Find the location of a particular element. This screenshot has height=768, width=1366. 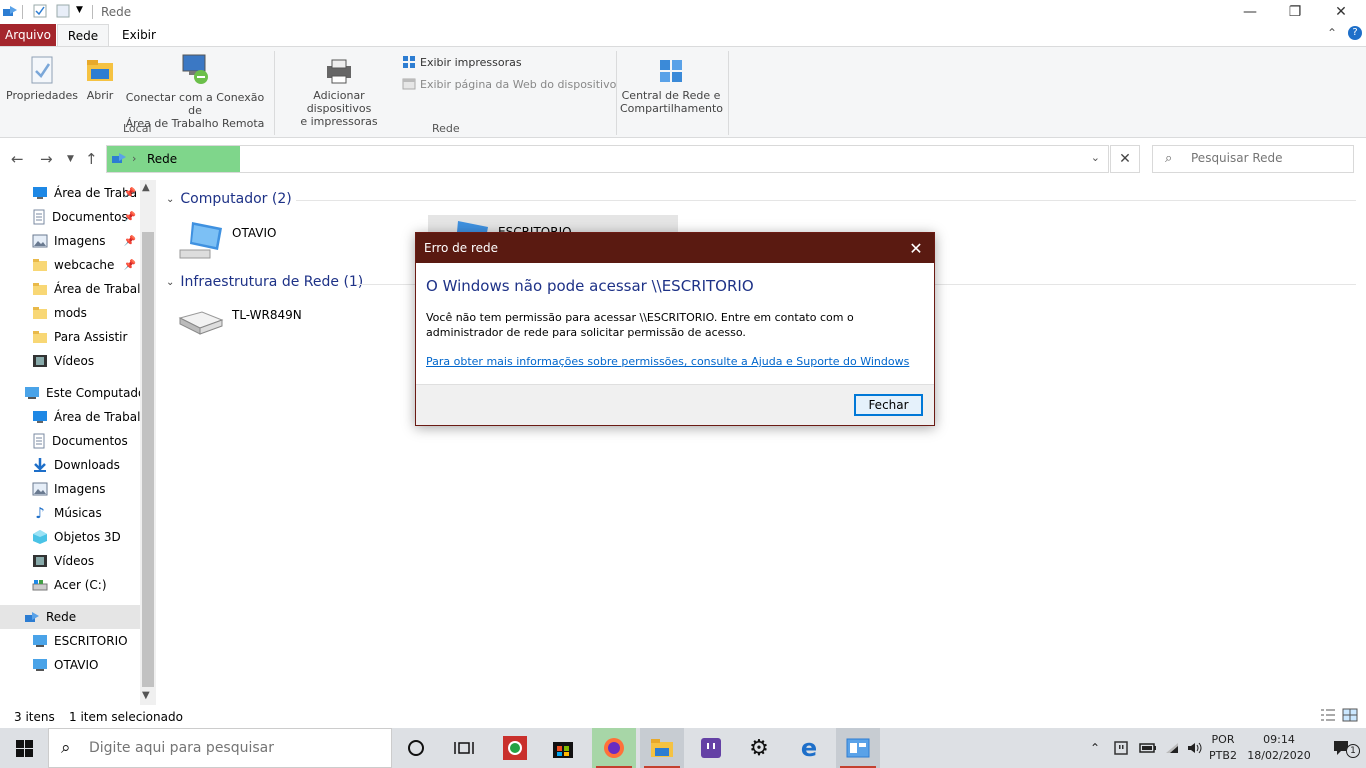

dialog-close-action-button: Fechar is located at coordinates (888, 405).